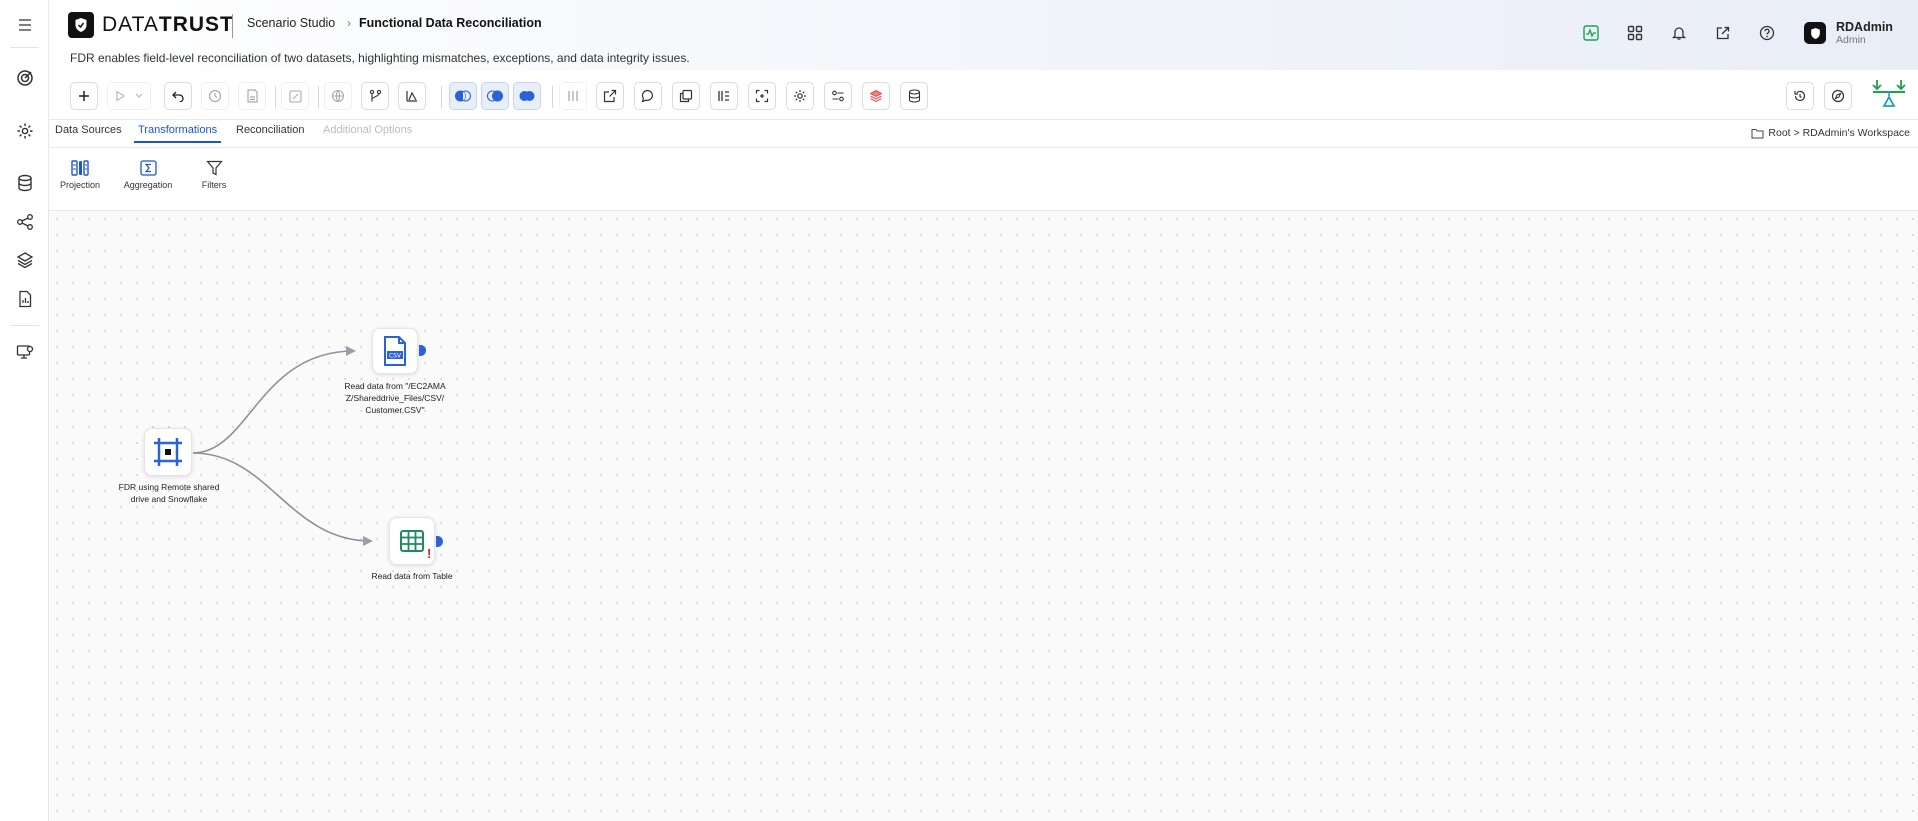  I want to click on run-button, so click(129, 96).